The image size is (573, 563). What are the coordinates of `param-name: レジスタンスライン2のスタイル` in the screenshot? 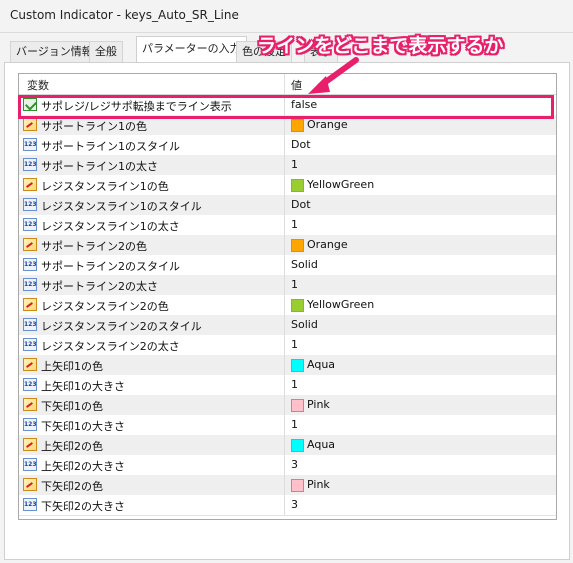 It's located at (121, 326).